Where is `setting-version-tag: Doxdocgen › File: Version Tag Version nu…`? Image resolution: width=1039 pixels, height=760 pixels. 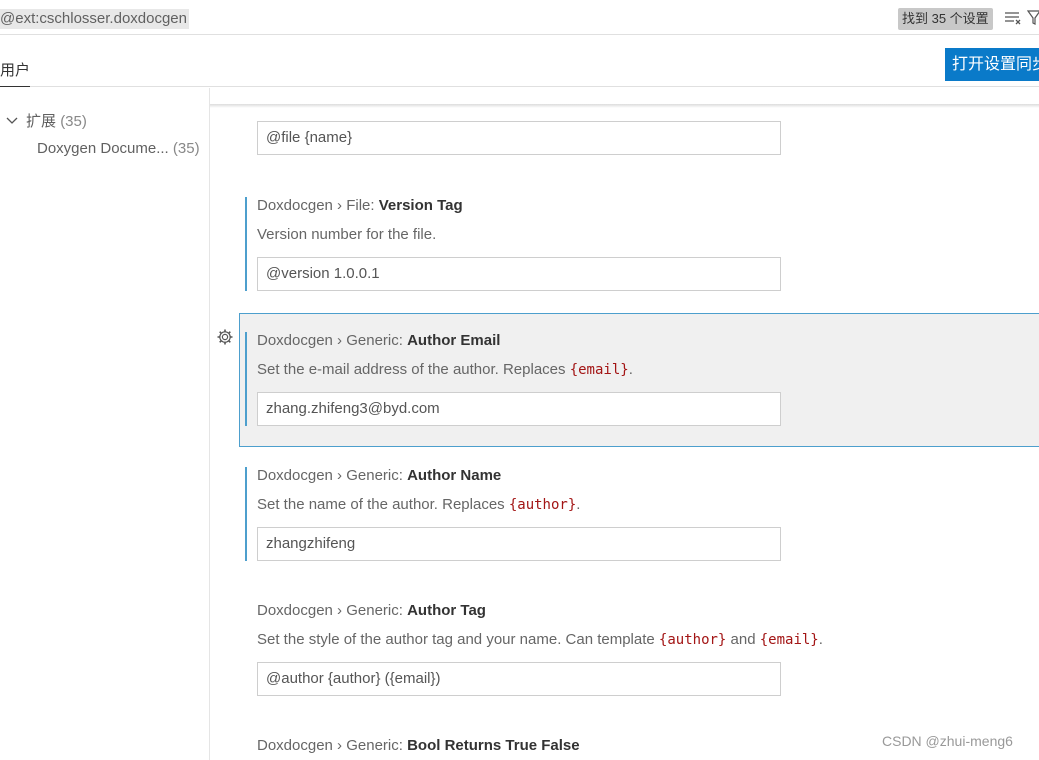 setting-version-tag: Doxdocgen › File: Version Tag Version nu… is located at coordinates (639, 252).